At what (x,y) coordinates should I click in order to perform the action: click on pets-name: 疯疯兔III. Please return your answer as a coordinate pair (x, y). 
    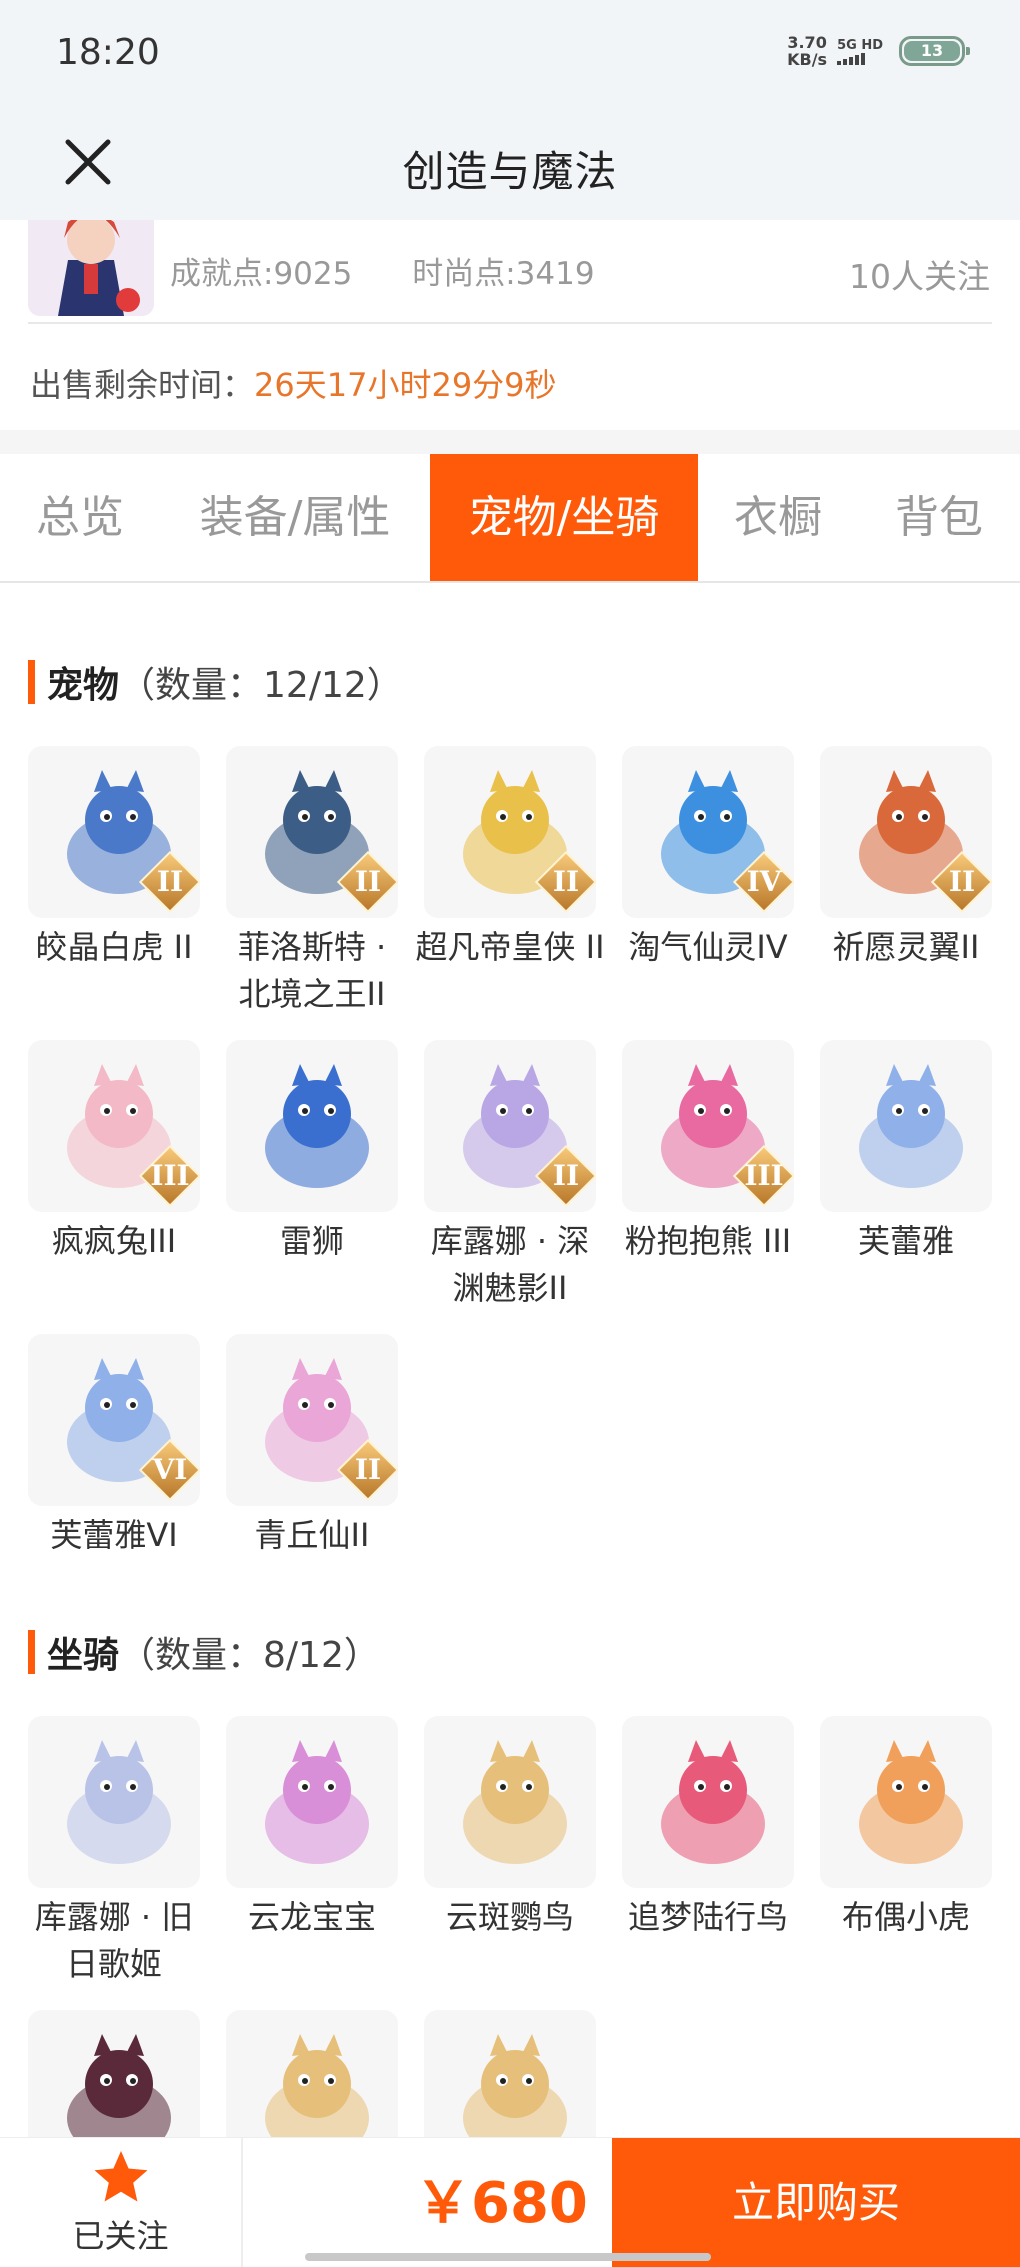
    Looking at the image, I should click on (114, 1241).